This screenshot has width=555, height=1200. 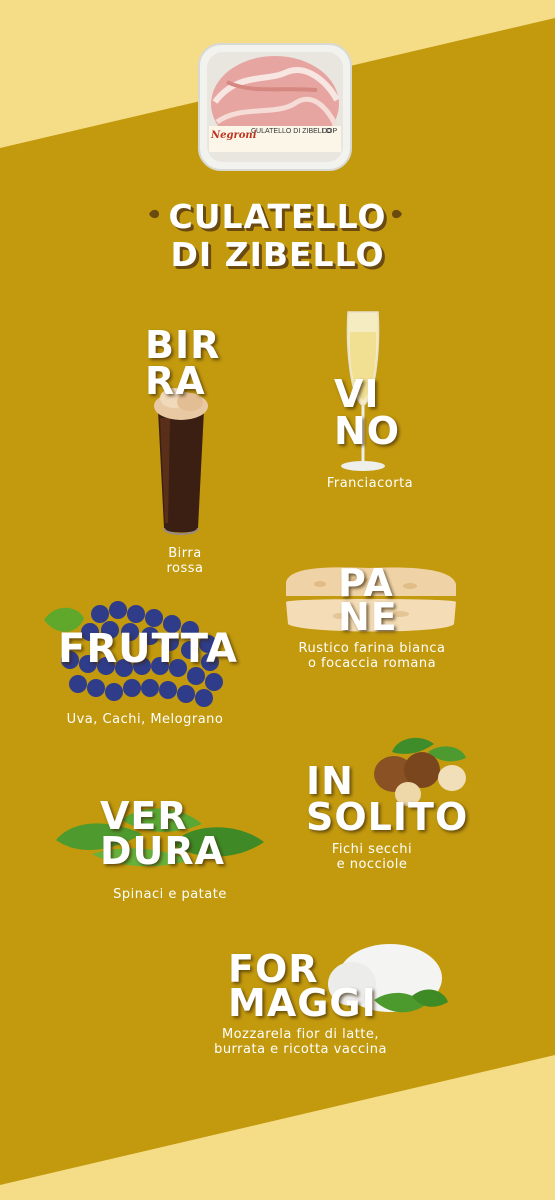 I want to click on vino-caption-1: Franciacorta, so click(x=370, y=483).